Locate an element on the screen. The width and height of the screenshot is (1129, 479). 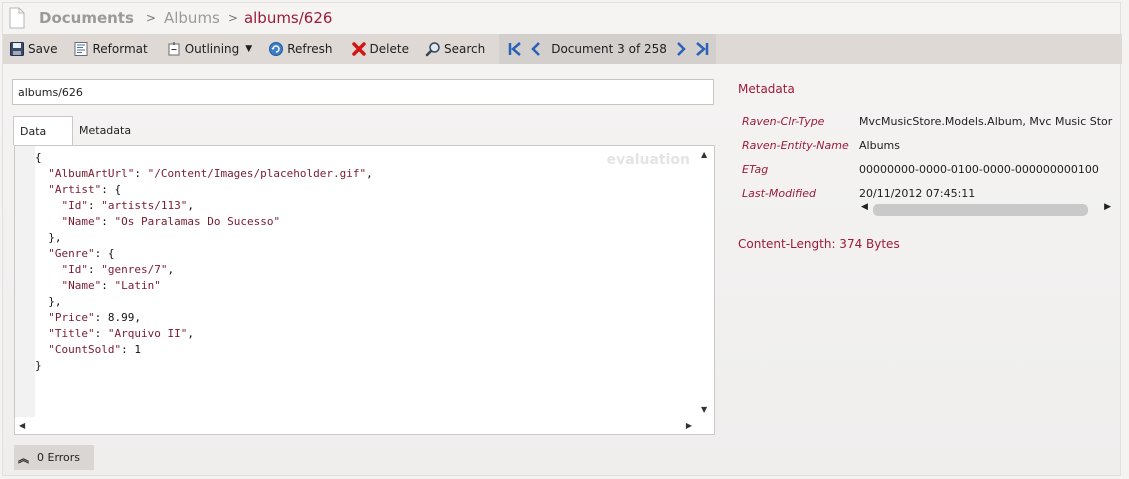
search-icon is located at coordinates (433, 49).